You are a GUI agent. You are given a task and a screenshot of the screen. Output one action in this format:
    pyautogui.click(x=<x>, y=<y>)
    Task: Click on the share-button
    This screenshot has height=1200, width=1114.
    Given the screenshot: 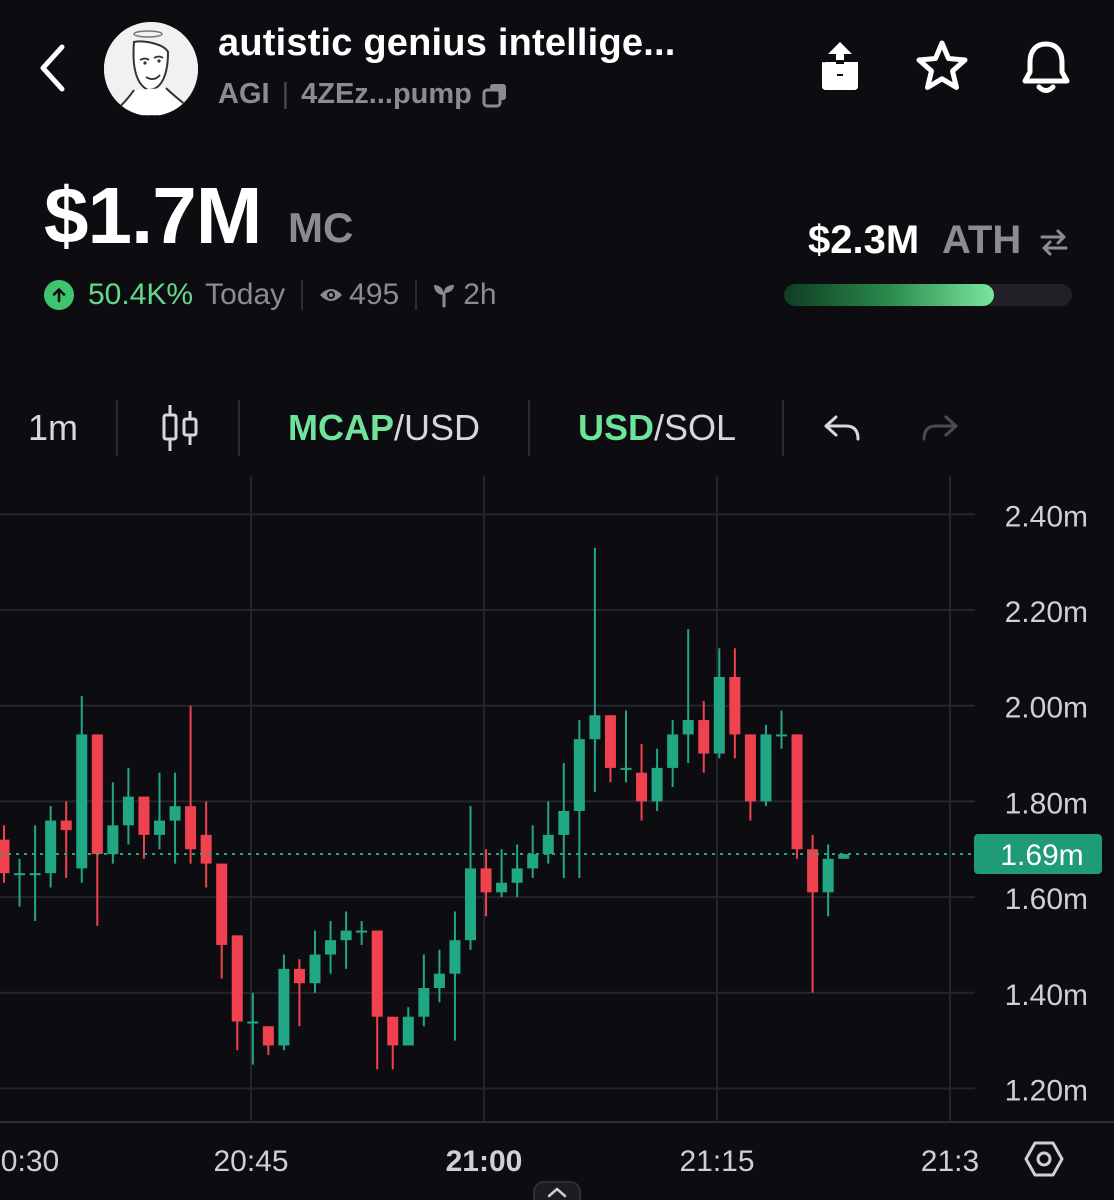 What is the action you would take?
    pyautogui.click(x=840, y=66)
    